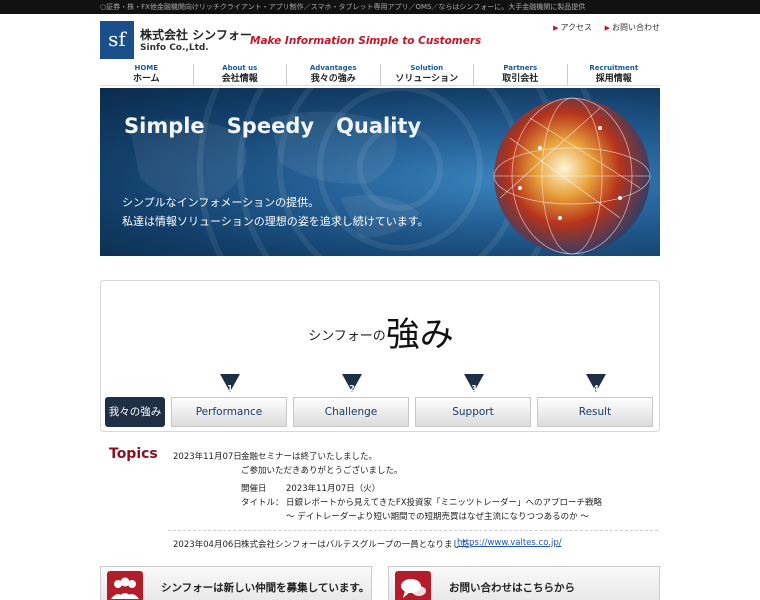  Describe the element at coordinates (147, 74) in the screenshot. I see `nav-item-home: HOME ホーム` at that location.